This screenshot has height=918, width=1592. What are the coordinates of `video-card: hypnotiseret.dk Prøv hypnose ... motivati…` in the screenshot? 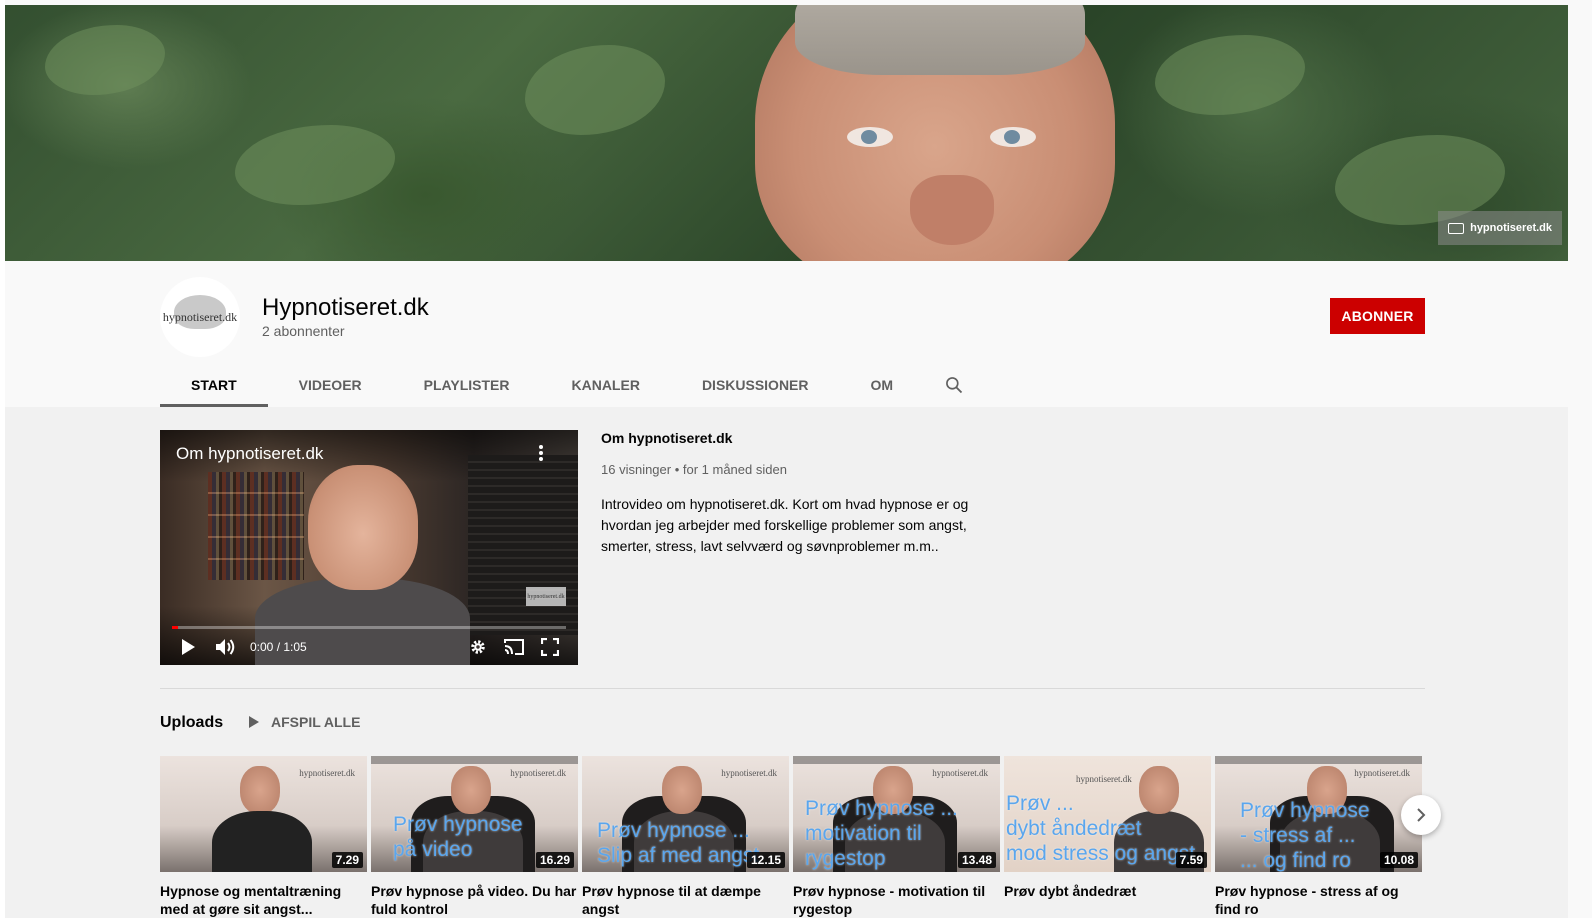 It's located at (896, 837).